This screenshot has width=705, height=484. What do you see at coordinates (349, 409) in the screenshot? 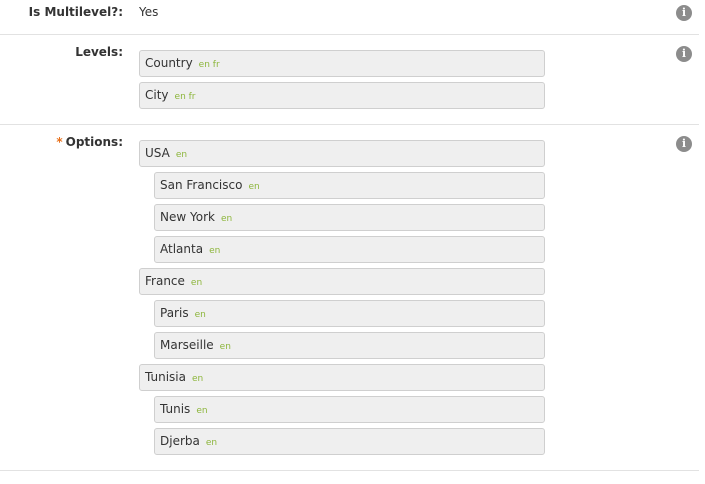
I see `option-item: Tunis en` at bounding box center [349, 409].